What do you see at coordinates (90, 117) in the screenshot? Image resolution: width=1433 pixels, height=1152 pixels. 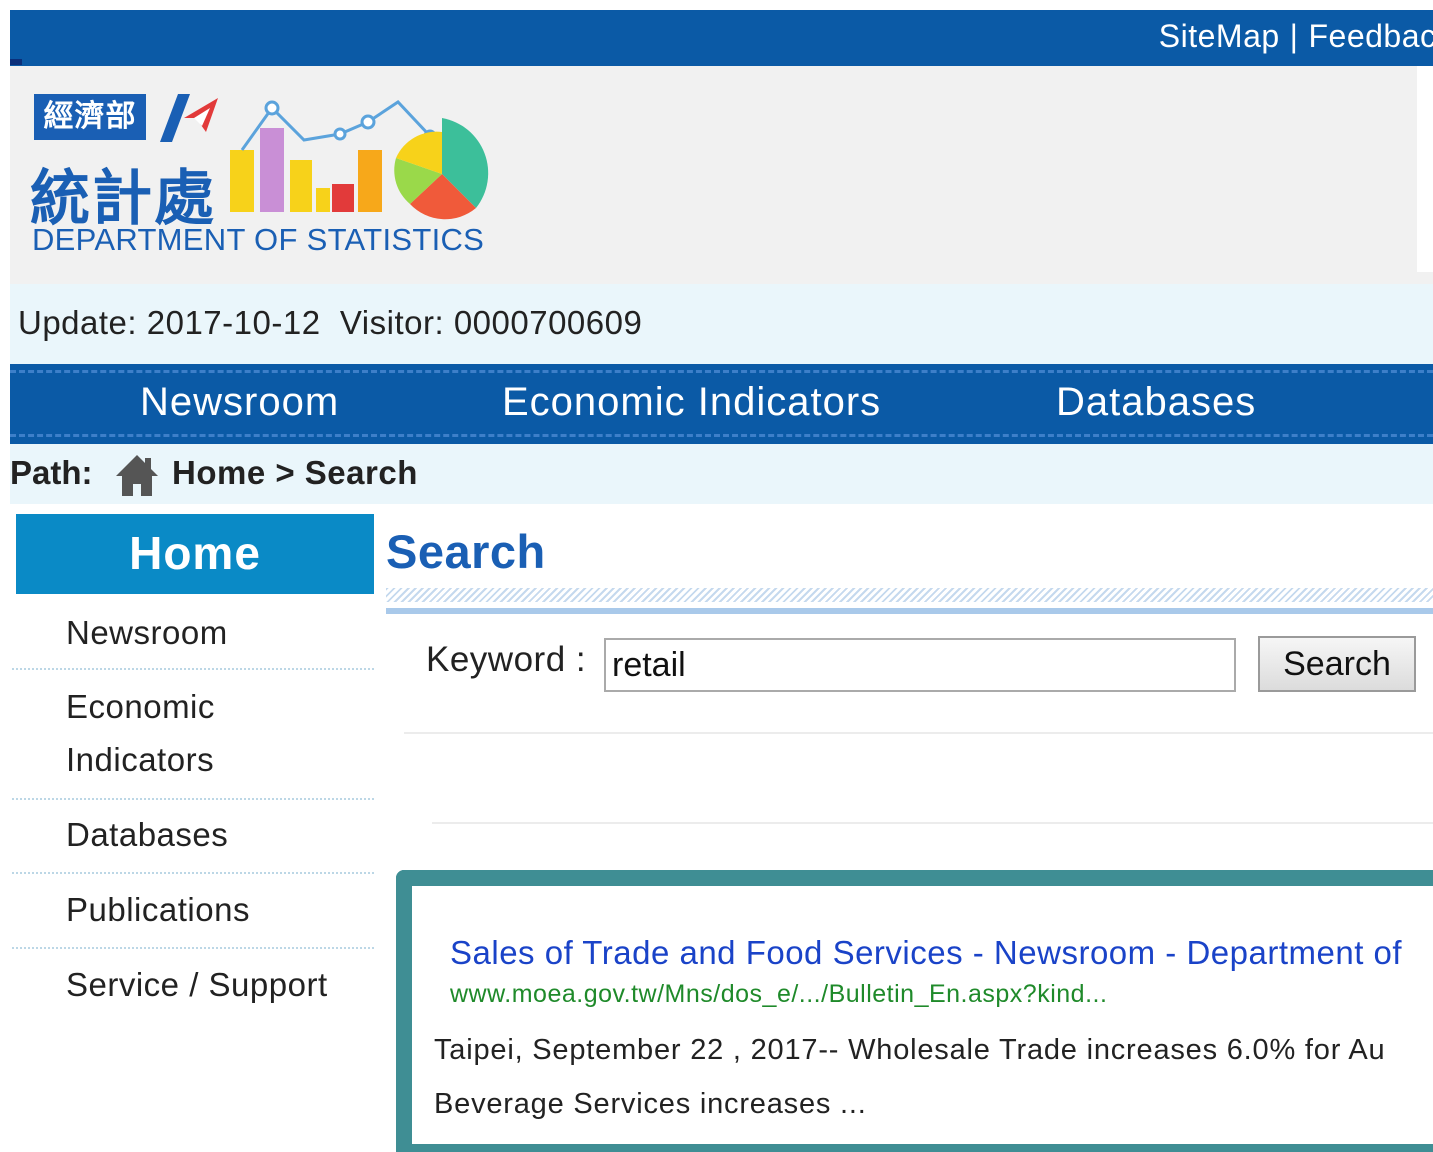 I see `ministry-badge: 經濟部` at bounding box center [90, 117].